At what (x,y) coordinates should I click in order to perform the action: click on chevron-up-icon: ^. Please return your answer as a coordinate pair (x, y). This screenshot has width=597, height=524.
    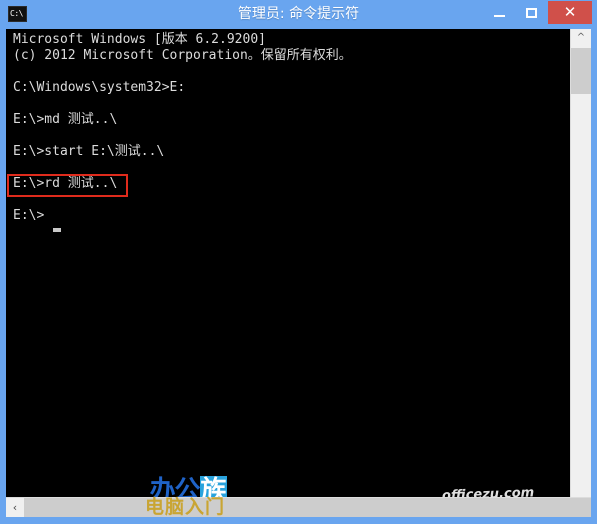
    Looking at the image, I should click on (581, 37).